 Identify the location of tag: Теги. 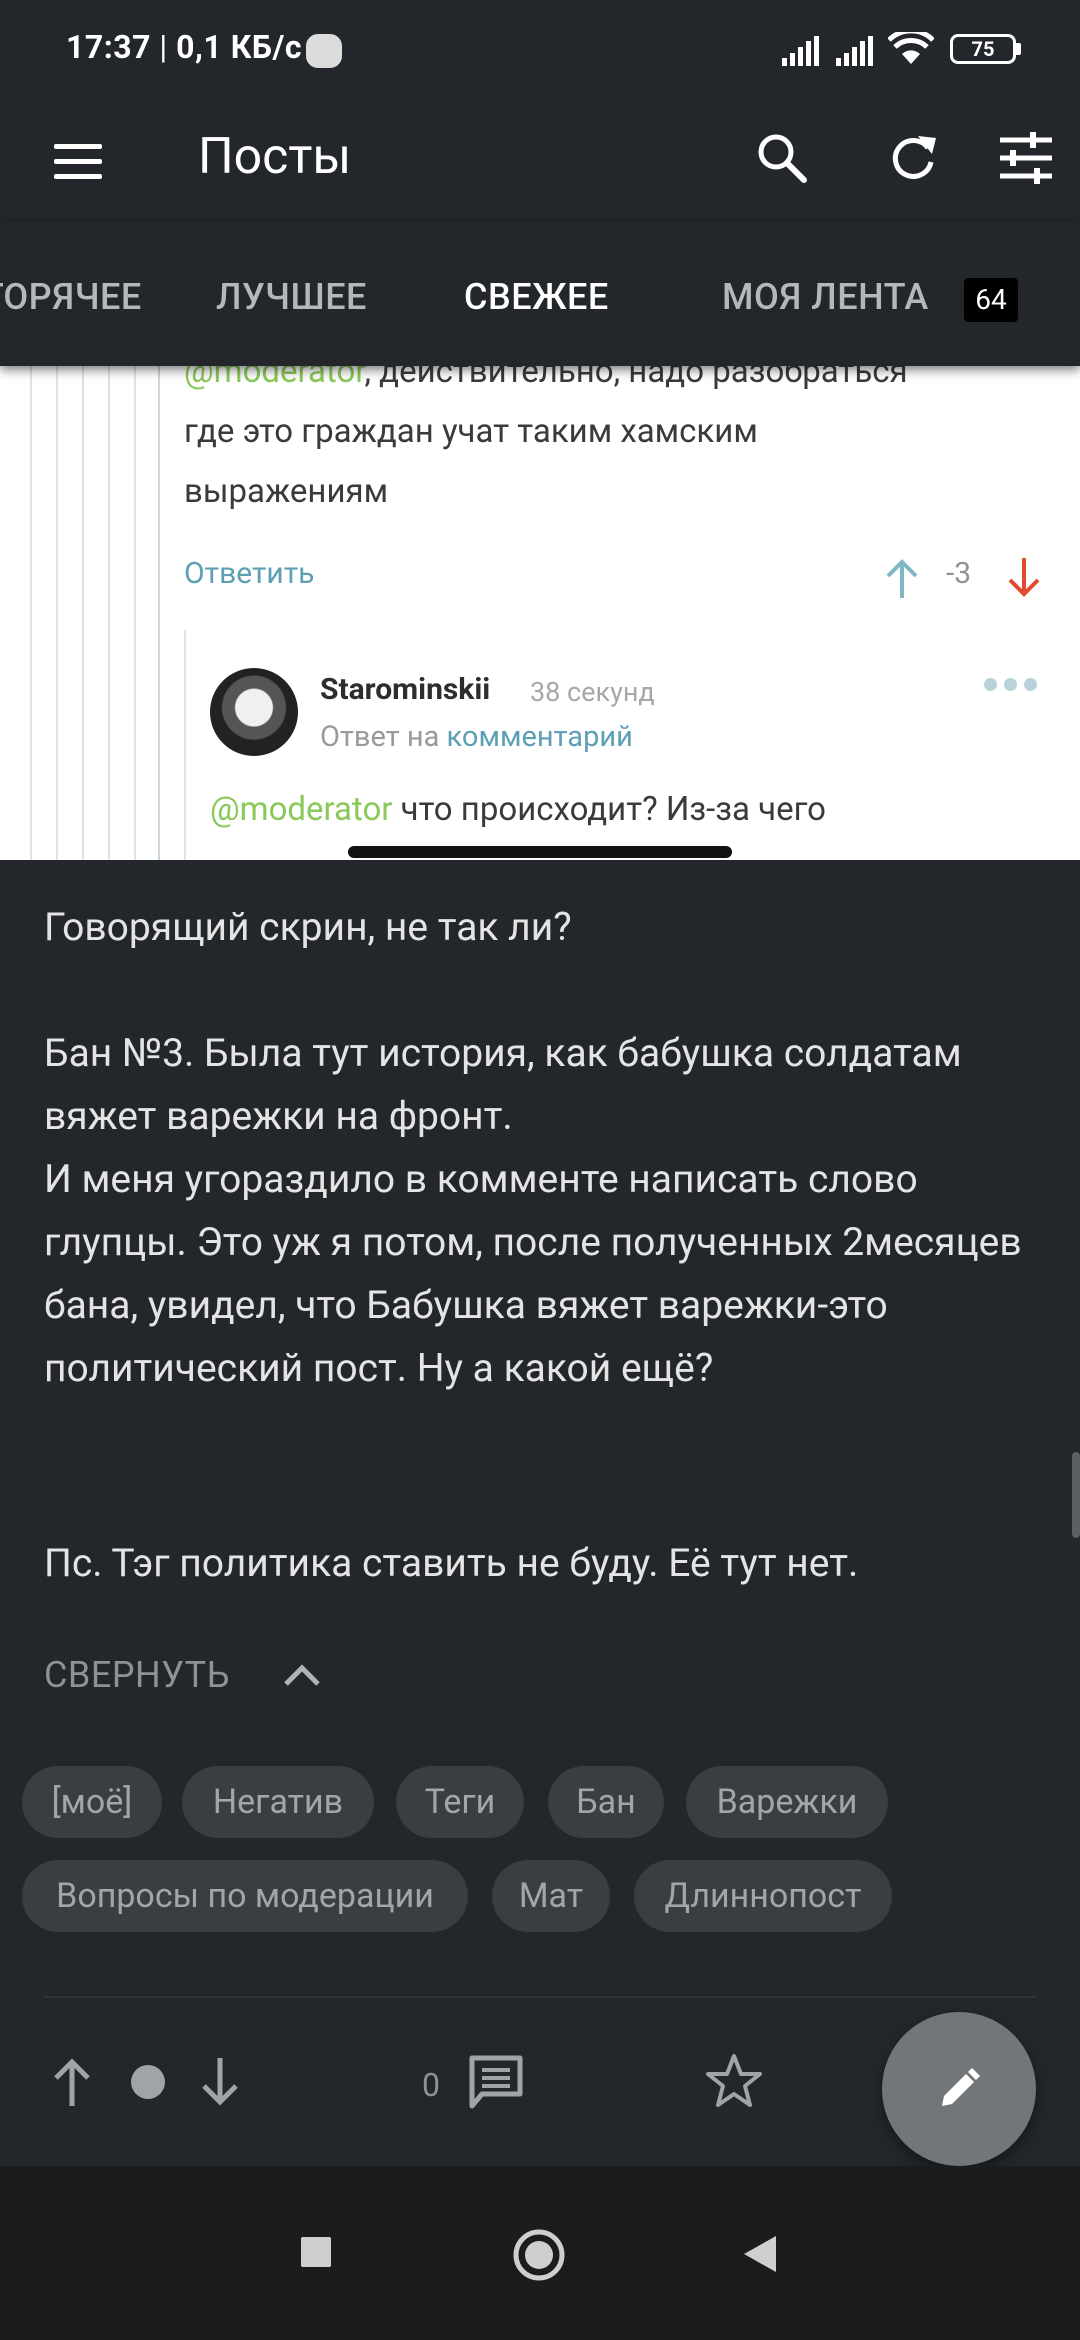
(460, 1802).